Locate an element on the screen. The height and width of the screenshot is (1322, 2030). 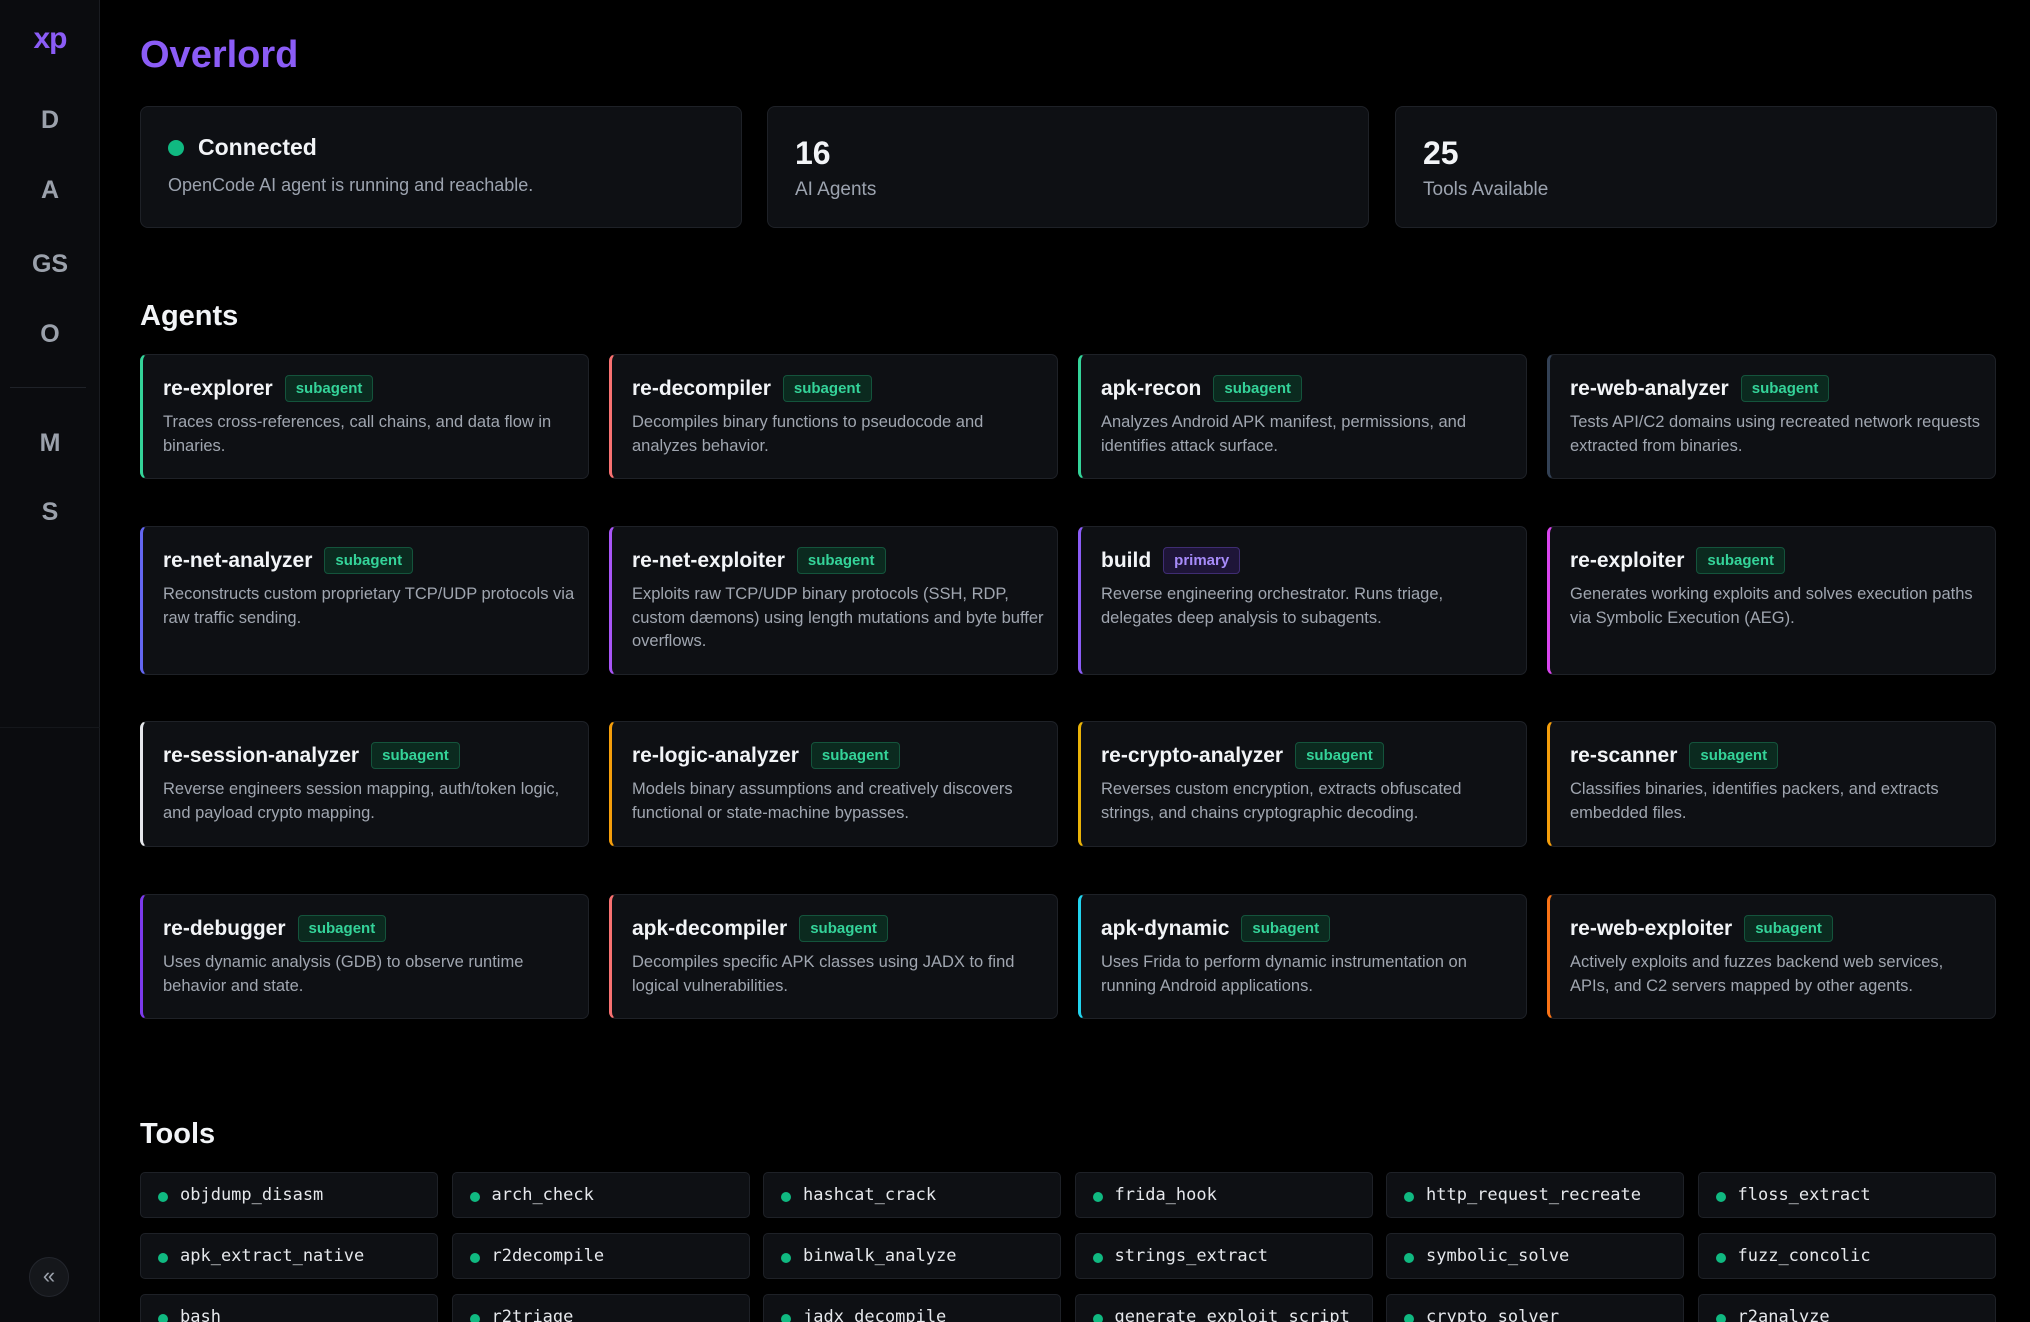
sidebar-item-s: S is located at coordinates (50, 512).